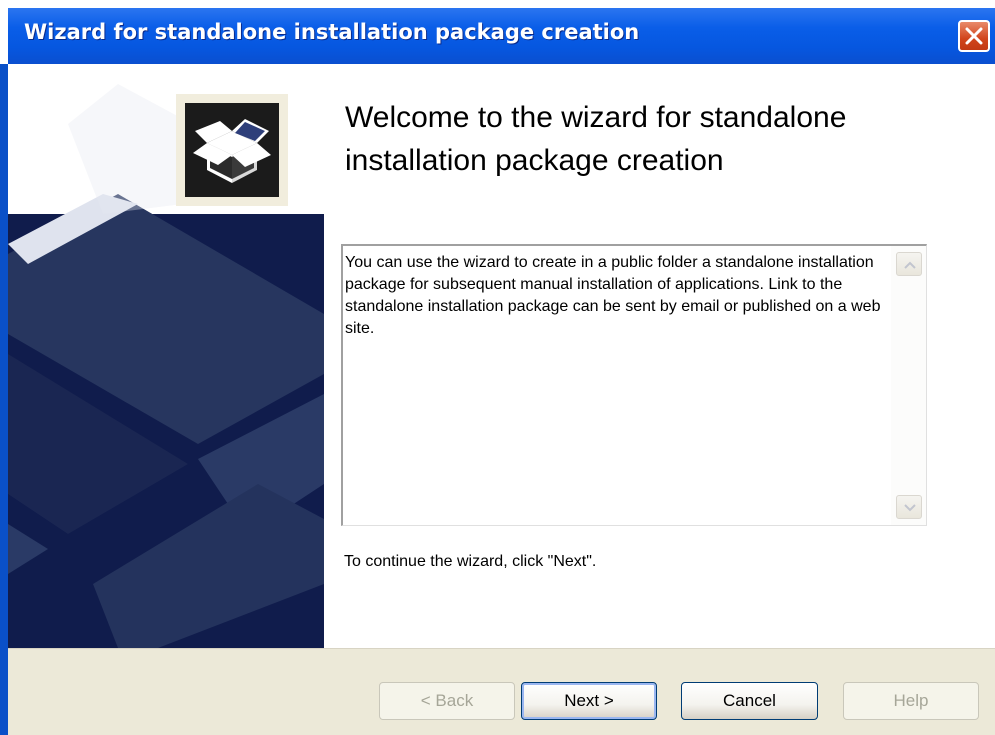 The width and height of the screenshot is (995, 735). I want to click on chevron-down-icon, so click(910, 508).